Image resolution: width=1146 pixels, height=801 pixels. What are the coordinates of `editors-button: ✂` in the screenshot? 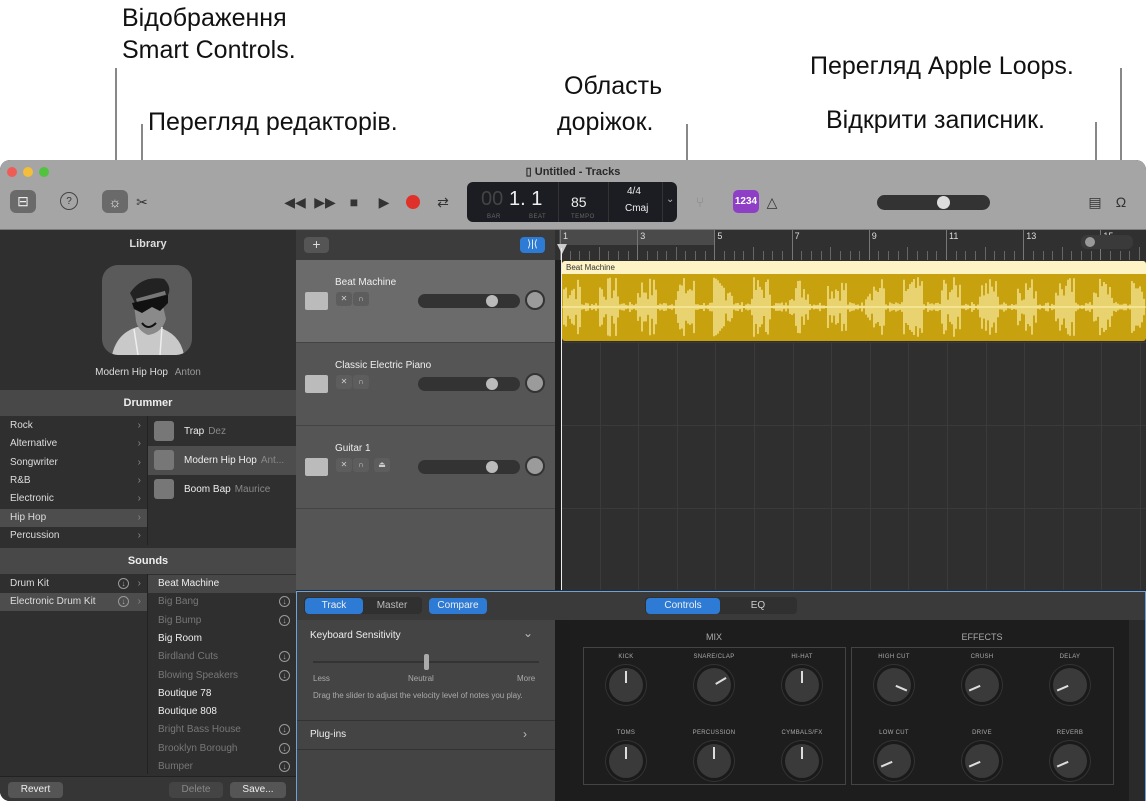 It's located at (142, 202).